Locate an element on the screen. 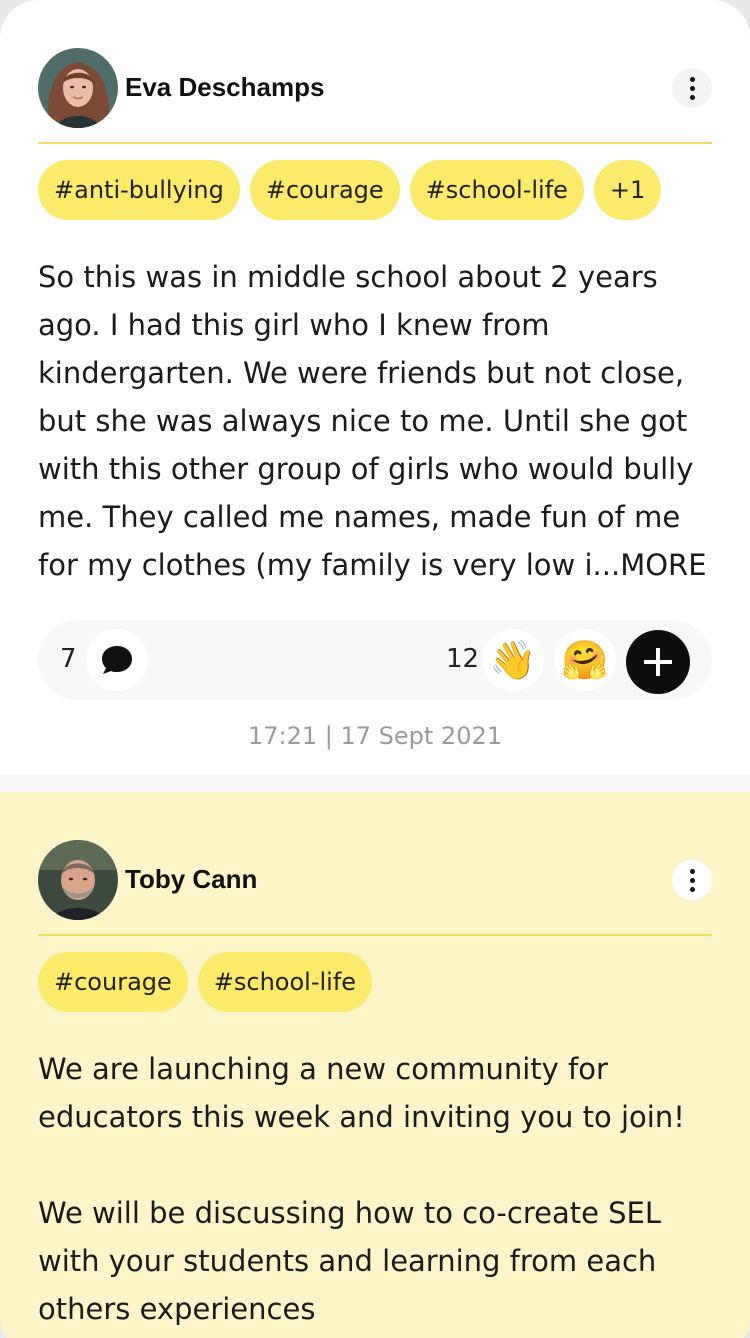 This screenshot has height=1338, width=750. hugging-face-emoji: 🤗 is located at coordinates (585, 660).